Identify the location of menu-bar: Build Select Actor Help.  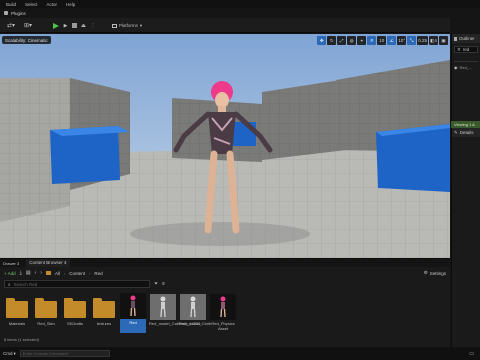
(240, 4).